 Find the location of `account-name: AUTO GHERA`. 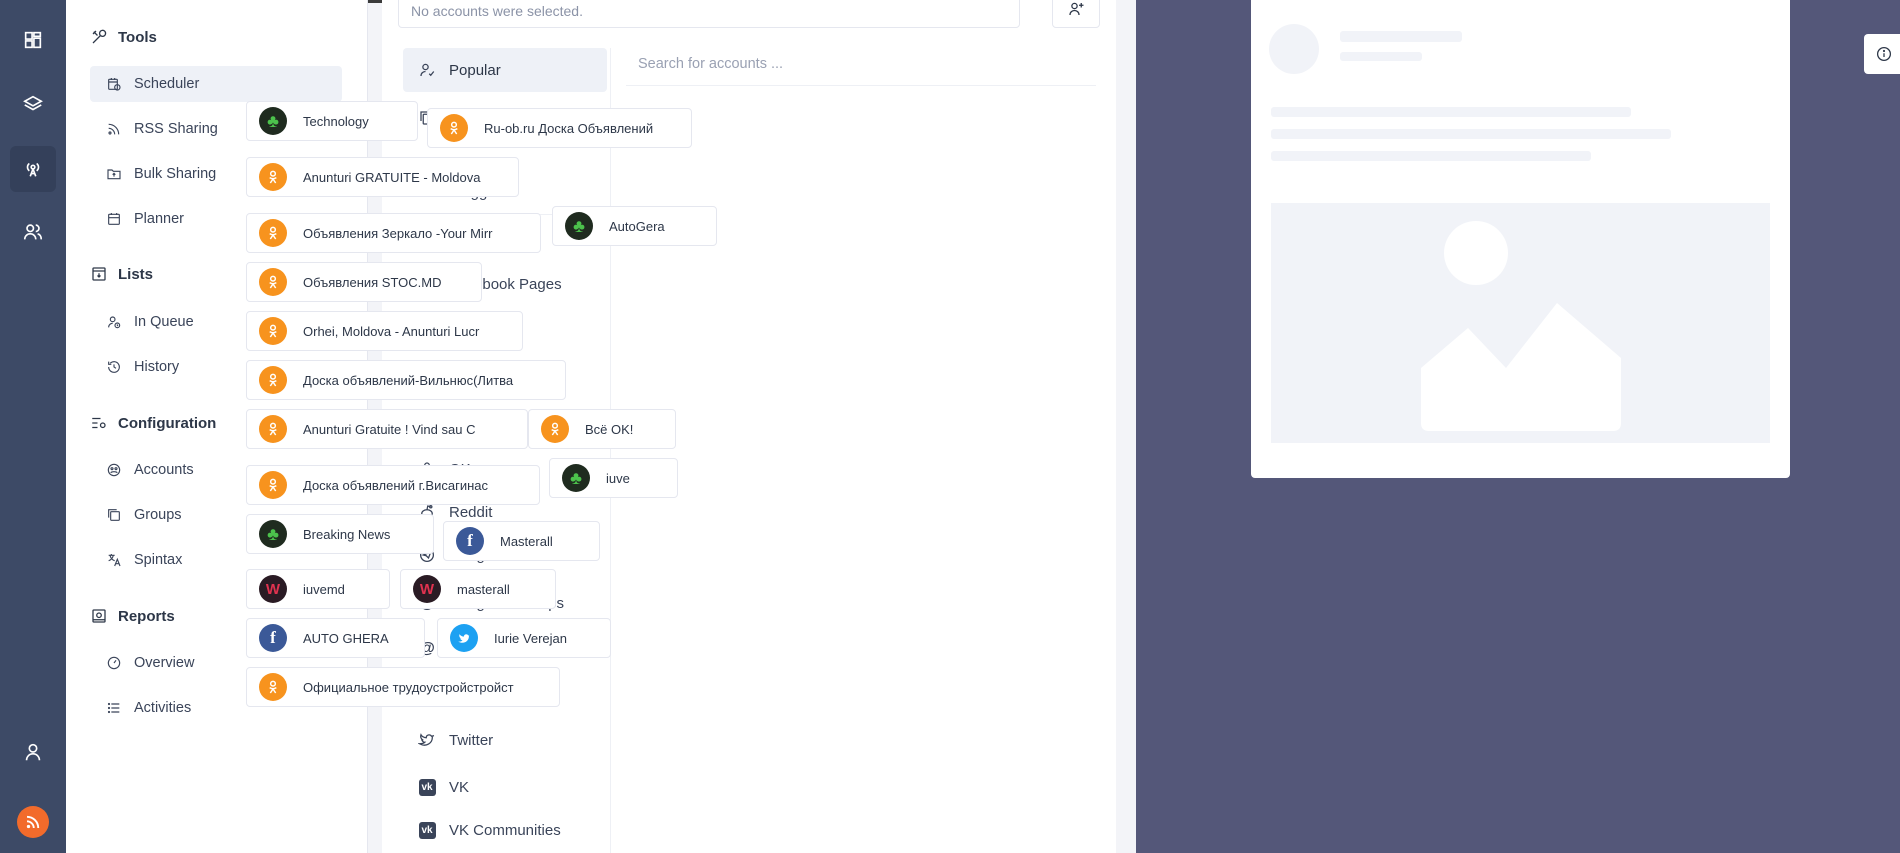

account-name: AUTO GHERA is located at coordinates (346, 638).